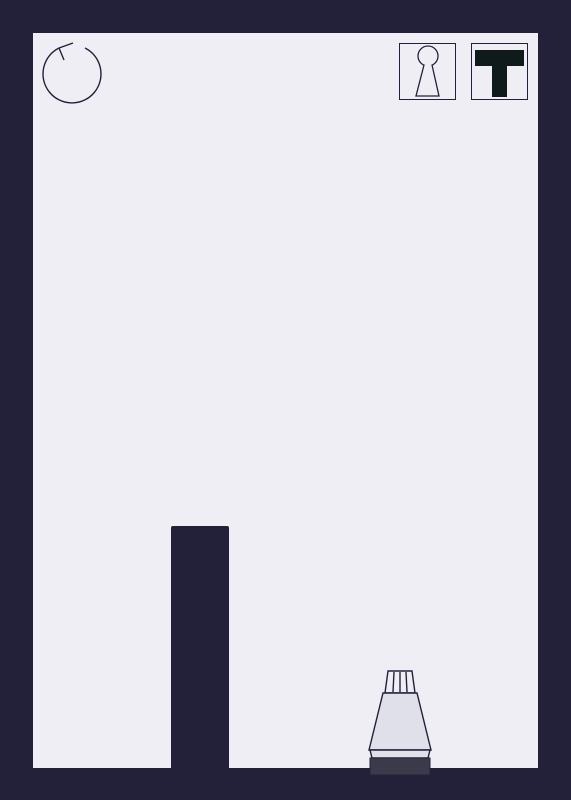 The height and width of the screenshot is (800, 571). I want to click on keyhole-icon, so click(427, 71).